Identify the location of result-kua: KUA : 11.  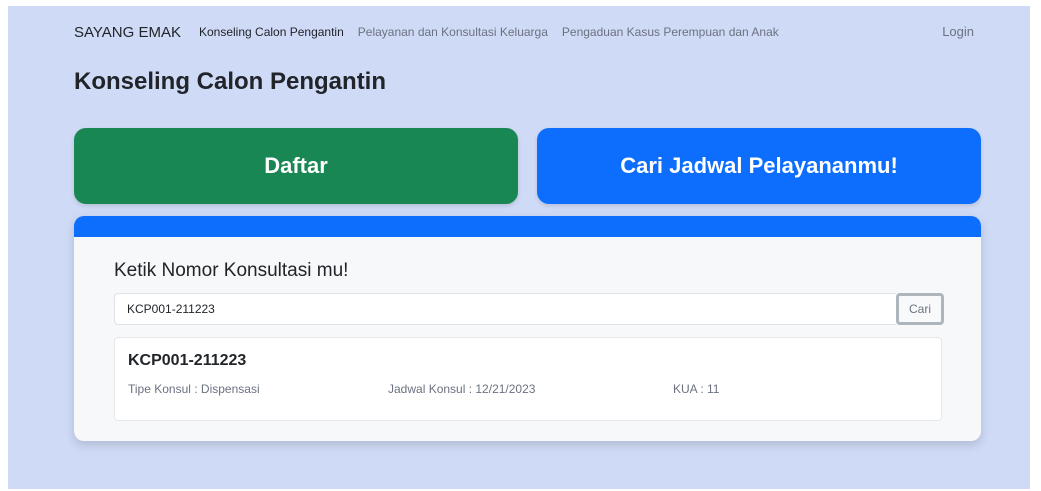
(696, 389).